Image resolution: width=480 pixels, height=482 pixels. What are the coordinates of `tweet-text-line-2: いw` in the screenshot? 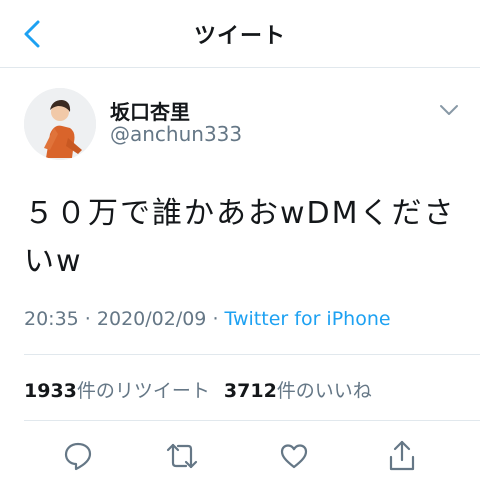 It's located at (53, 261).